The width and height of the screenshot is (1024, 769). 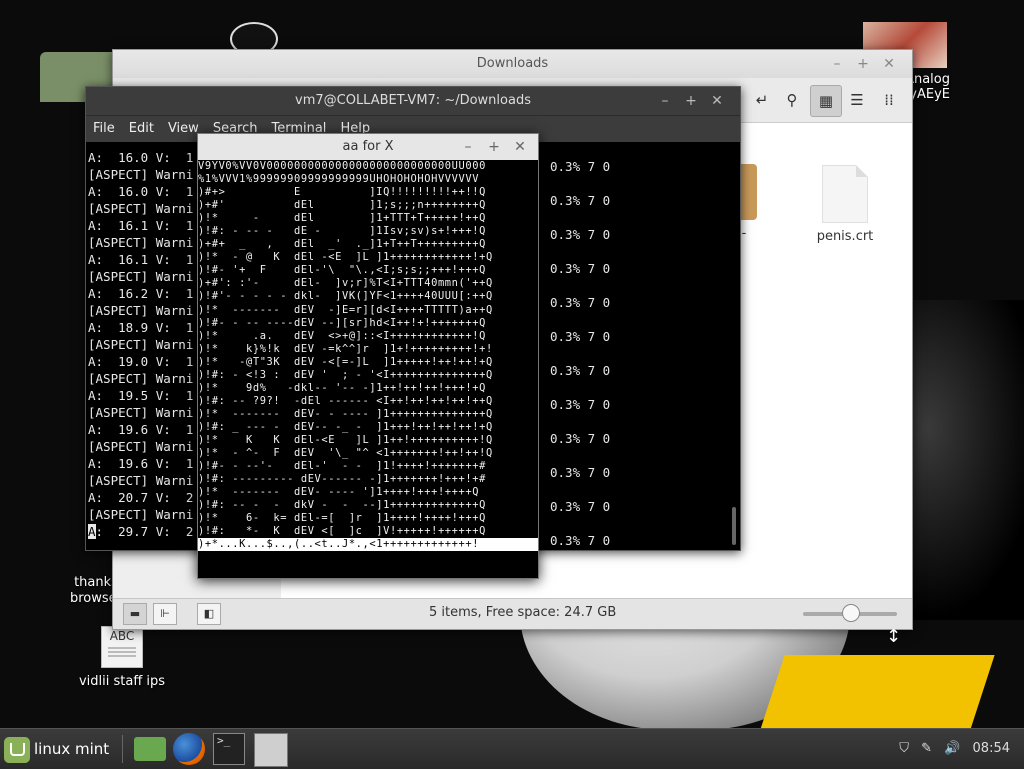 I want to click on hide-sidebar-icon: ◧, so click(x=209, y=614).